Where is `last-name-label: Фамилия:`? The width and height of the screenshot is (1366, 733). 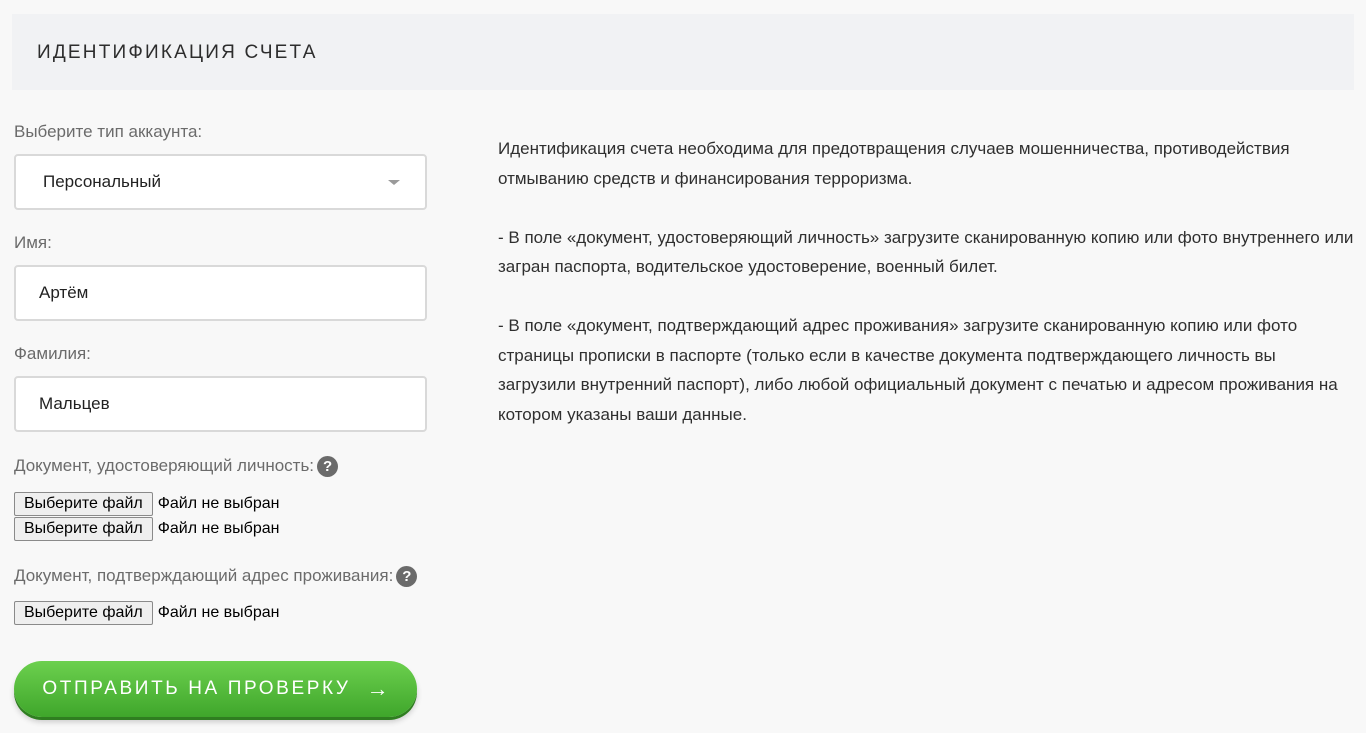 last-name-label: Фамилия: is located at coordinates (52, 353).